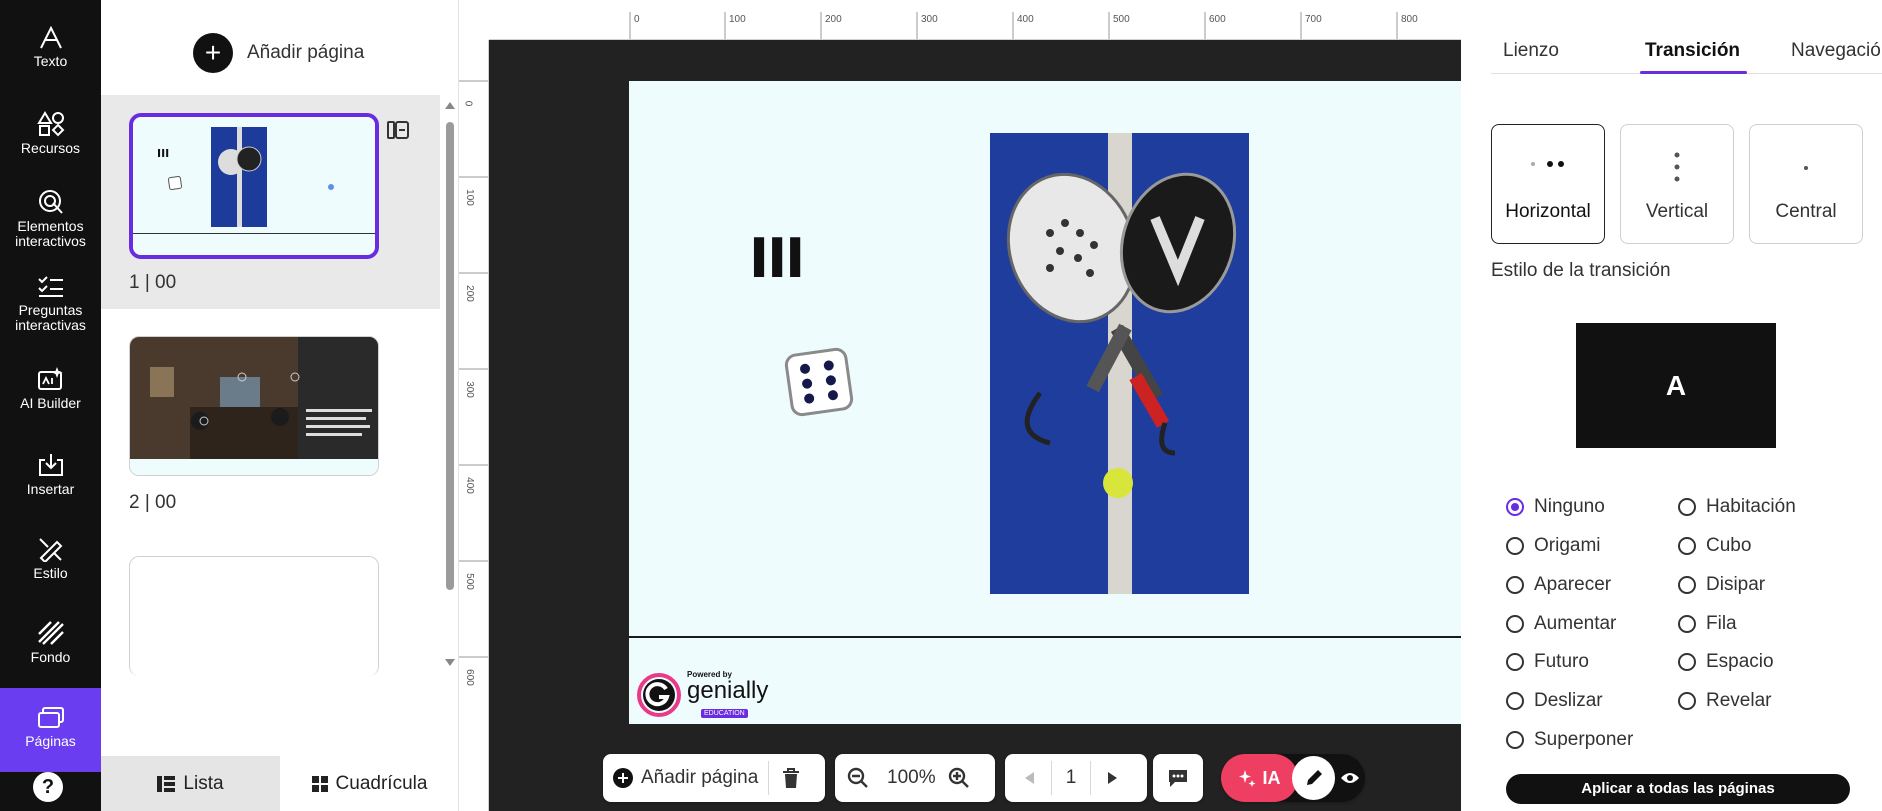 The height and width of the screenshot is (811, 1882). I want to click on option-label: Origami, so click(1567, 545).